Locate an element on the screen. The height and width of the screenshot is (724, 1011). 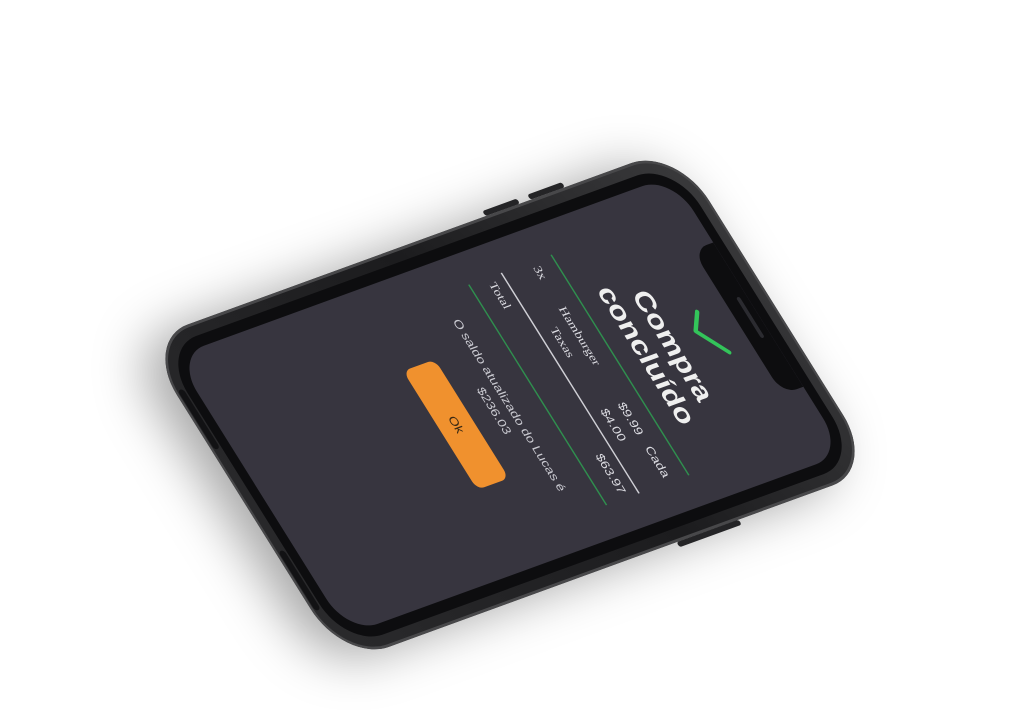
volume-down-button is located at coordinates (501, 207).